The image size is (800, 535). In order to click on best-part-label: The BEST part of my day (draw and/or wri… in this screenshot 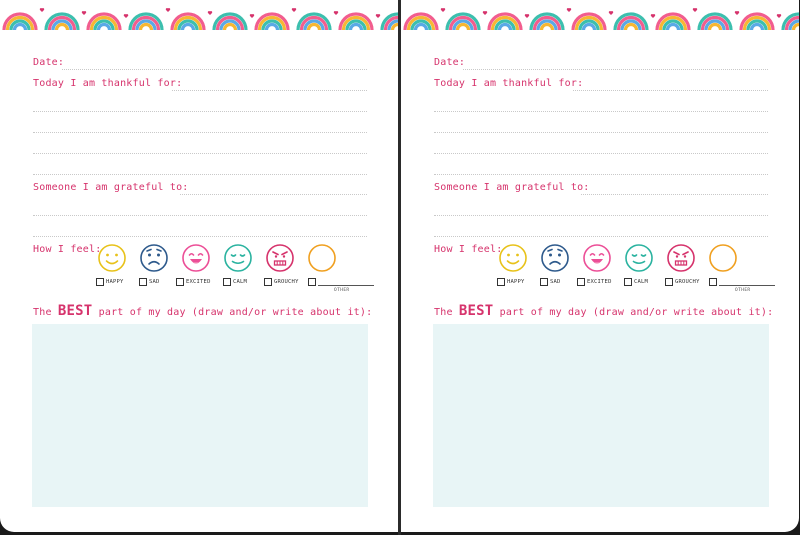, I will do `click(202, 311)`.